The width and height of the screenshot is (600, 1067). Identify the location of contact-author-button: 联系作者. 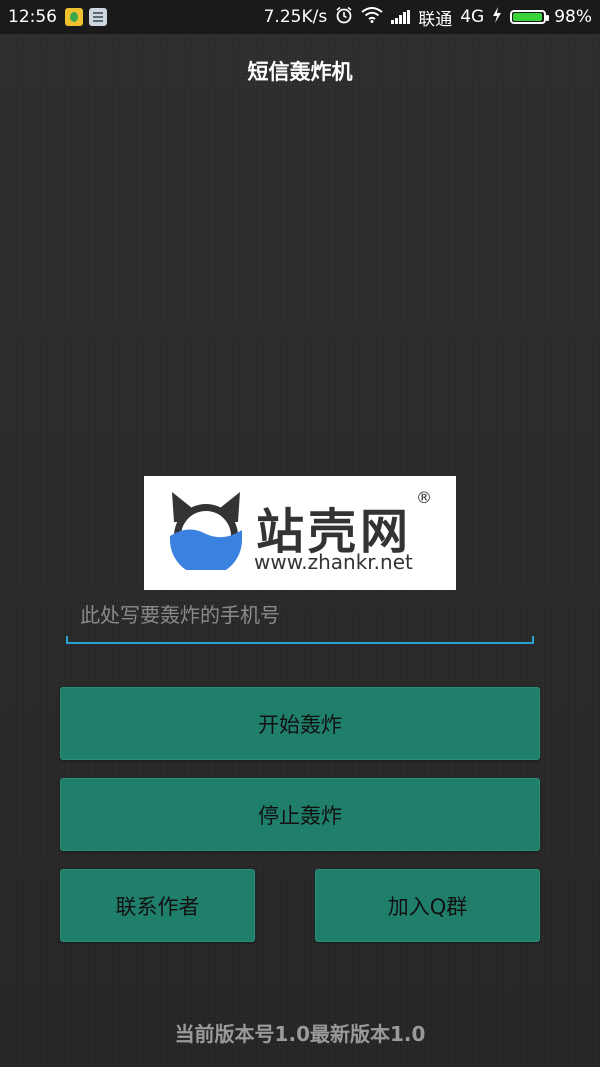
(157, 905).